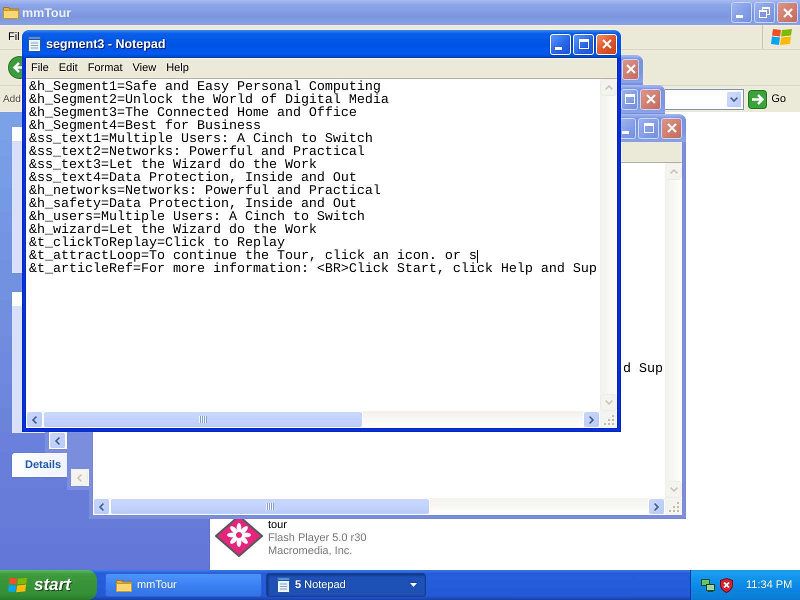 The width and height of the screenshot is (800, 600). I want to click on minimize-button, so click(741, 12).